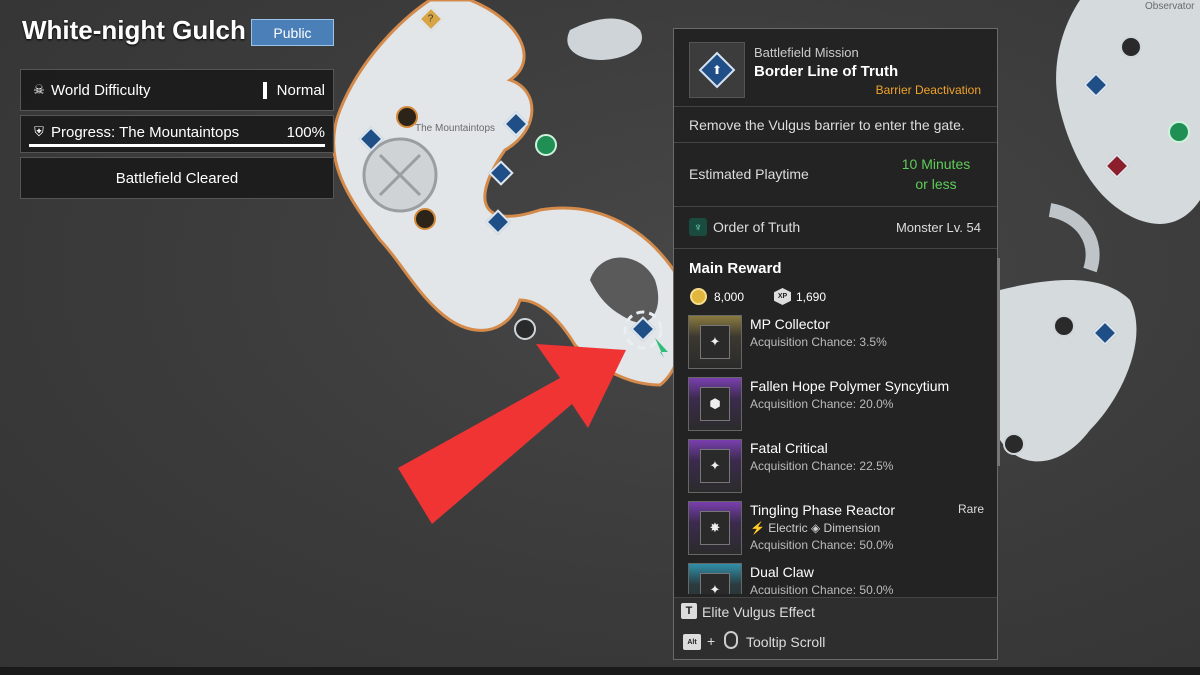  Describe the element at coordinates (134, 30) in the screenshot. I see `region-title: White-night Gulch` at that location.